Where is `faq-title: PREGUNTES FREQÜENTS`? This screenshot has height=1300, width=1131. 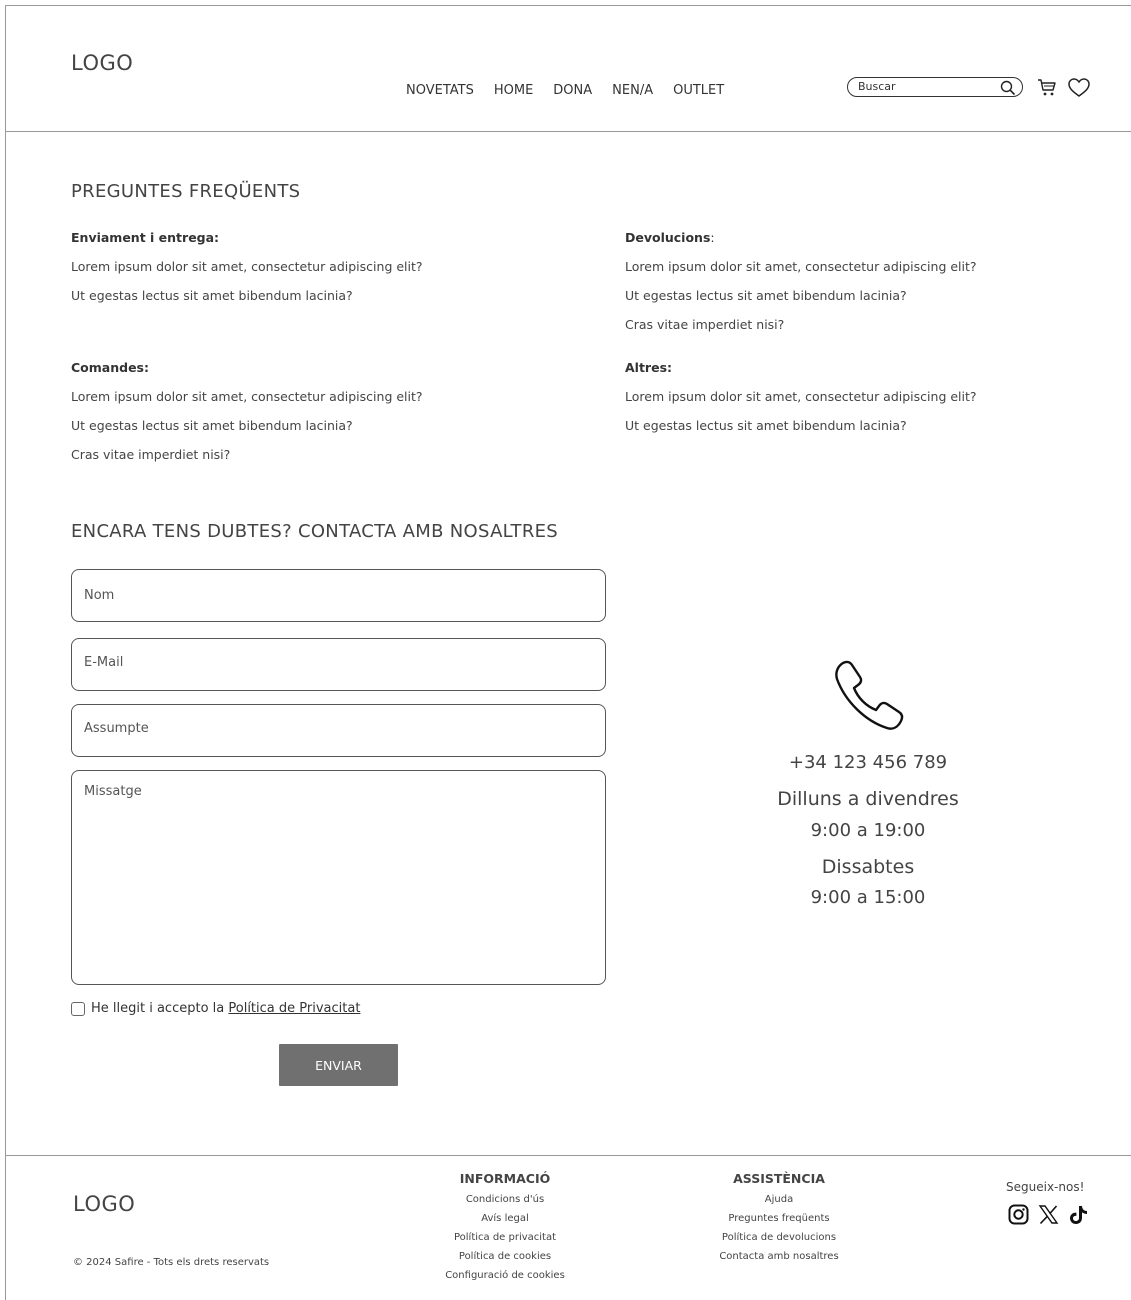 faq-title: PREGUNTES FREQÜENTS is located at coordinates (186, 191).